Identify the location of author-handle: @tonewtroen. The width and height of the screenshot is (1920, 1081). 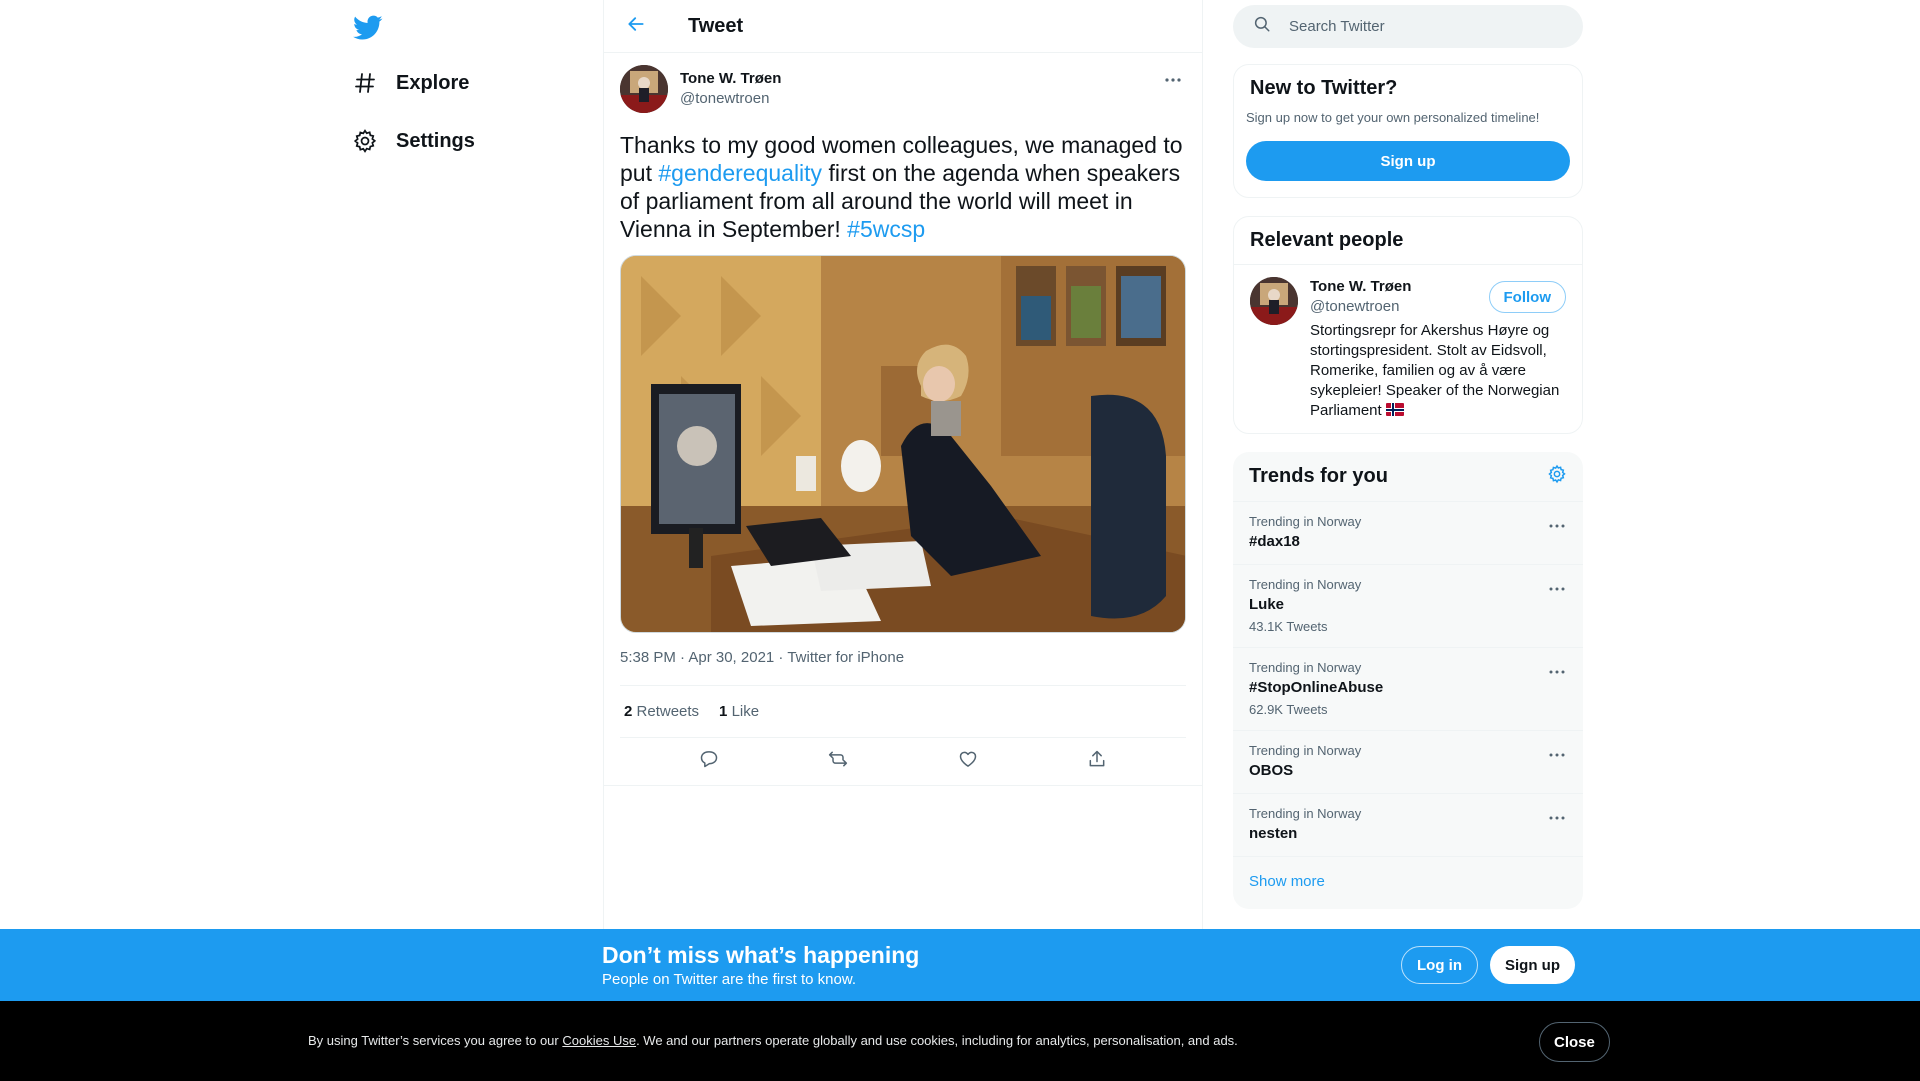
(730, 99).